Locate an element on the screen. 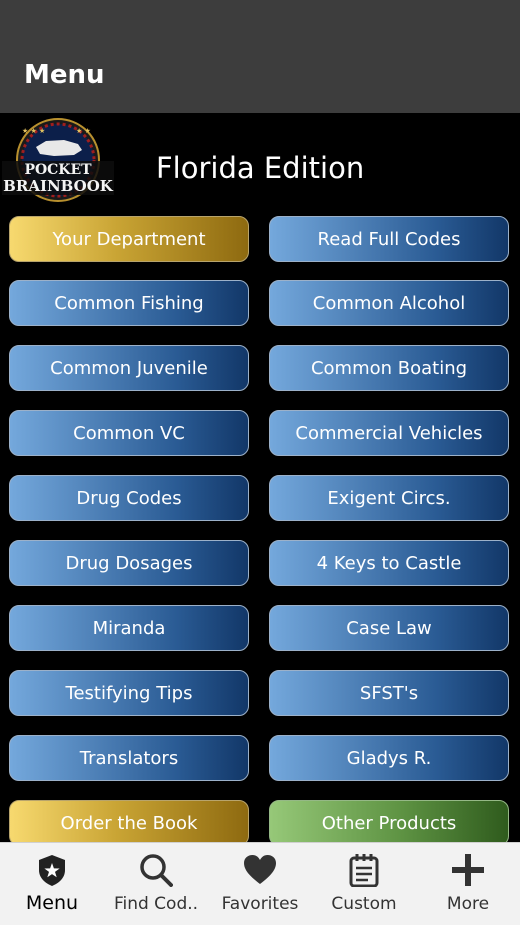 The image size is (520, 925). menu-button-other-products: Other Products is located at coordinates (389, 821).